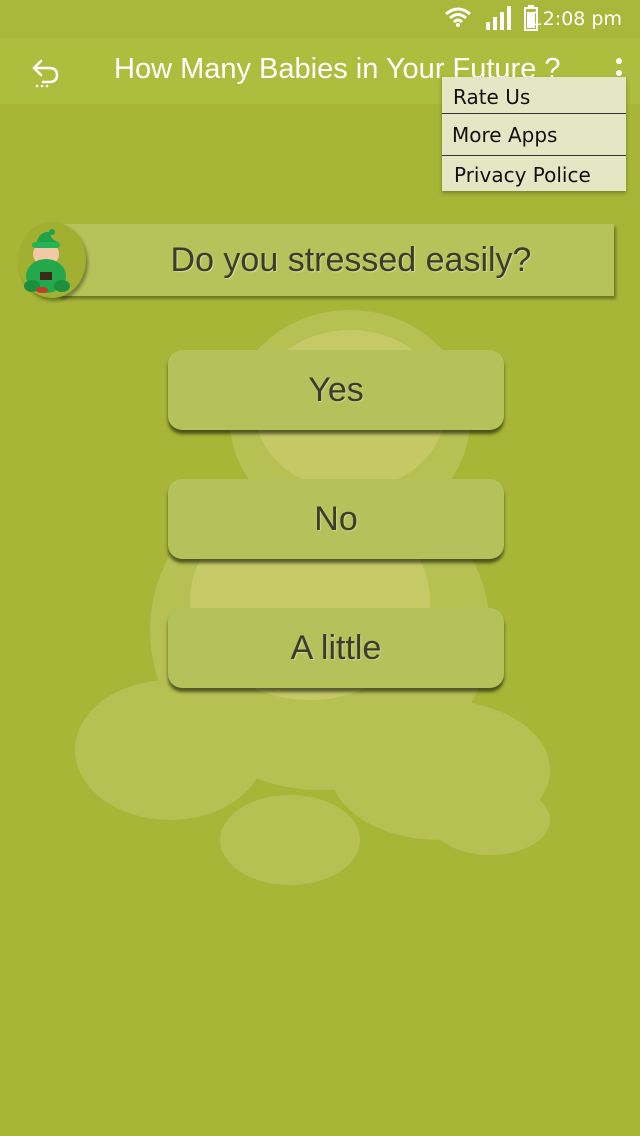 This screenshot has height=1136, width=640. Describe the element at coordinates (545, 97) in the screenshot. I see `menu-item-rate-us: Rate Us` at that location.